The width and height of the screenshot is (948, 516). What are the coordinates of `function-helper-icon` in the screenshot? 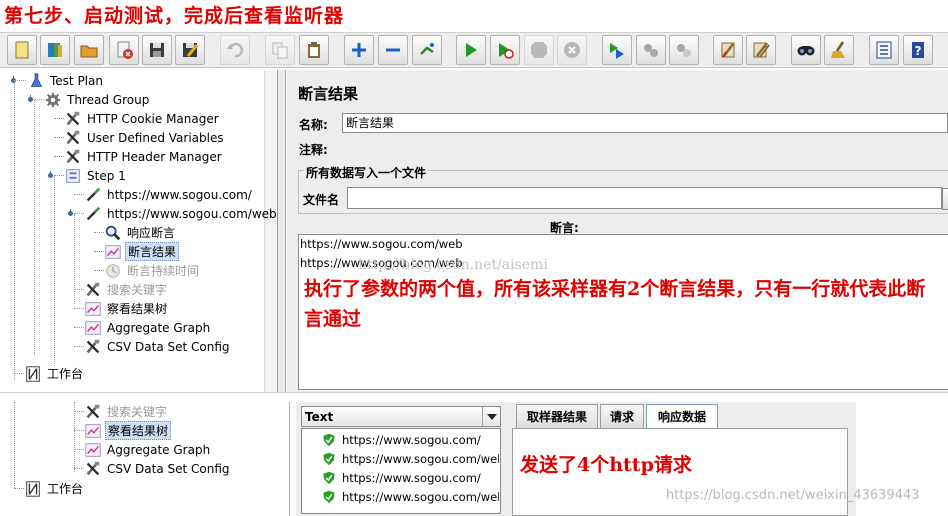 It's located at (884, 50).